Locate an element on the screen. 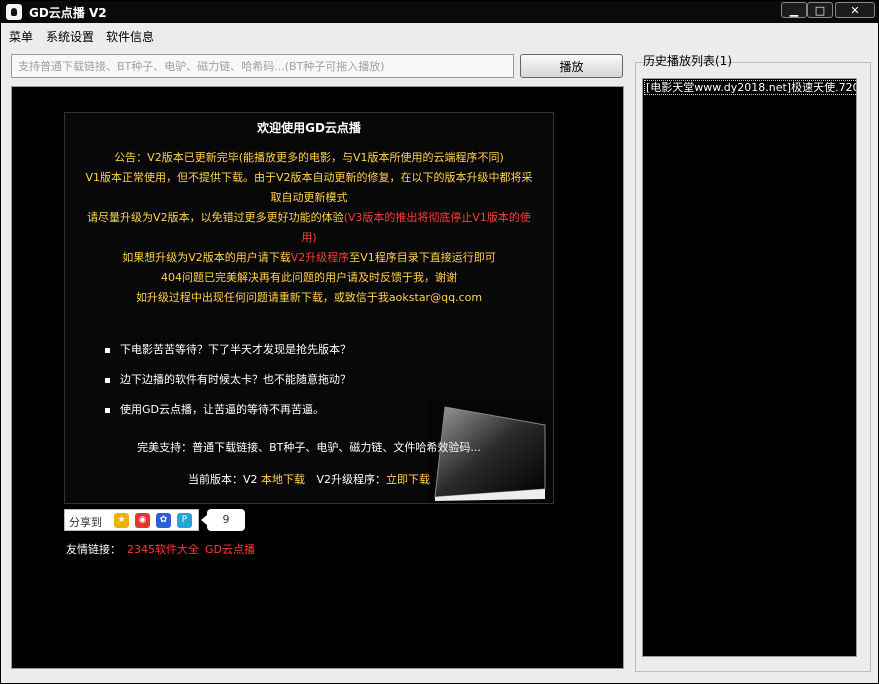 The height and width of the screenshot is (684, 879). close-button: ✕ is located at coordinates (855, 10).